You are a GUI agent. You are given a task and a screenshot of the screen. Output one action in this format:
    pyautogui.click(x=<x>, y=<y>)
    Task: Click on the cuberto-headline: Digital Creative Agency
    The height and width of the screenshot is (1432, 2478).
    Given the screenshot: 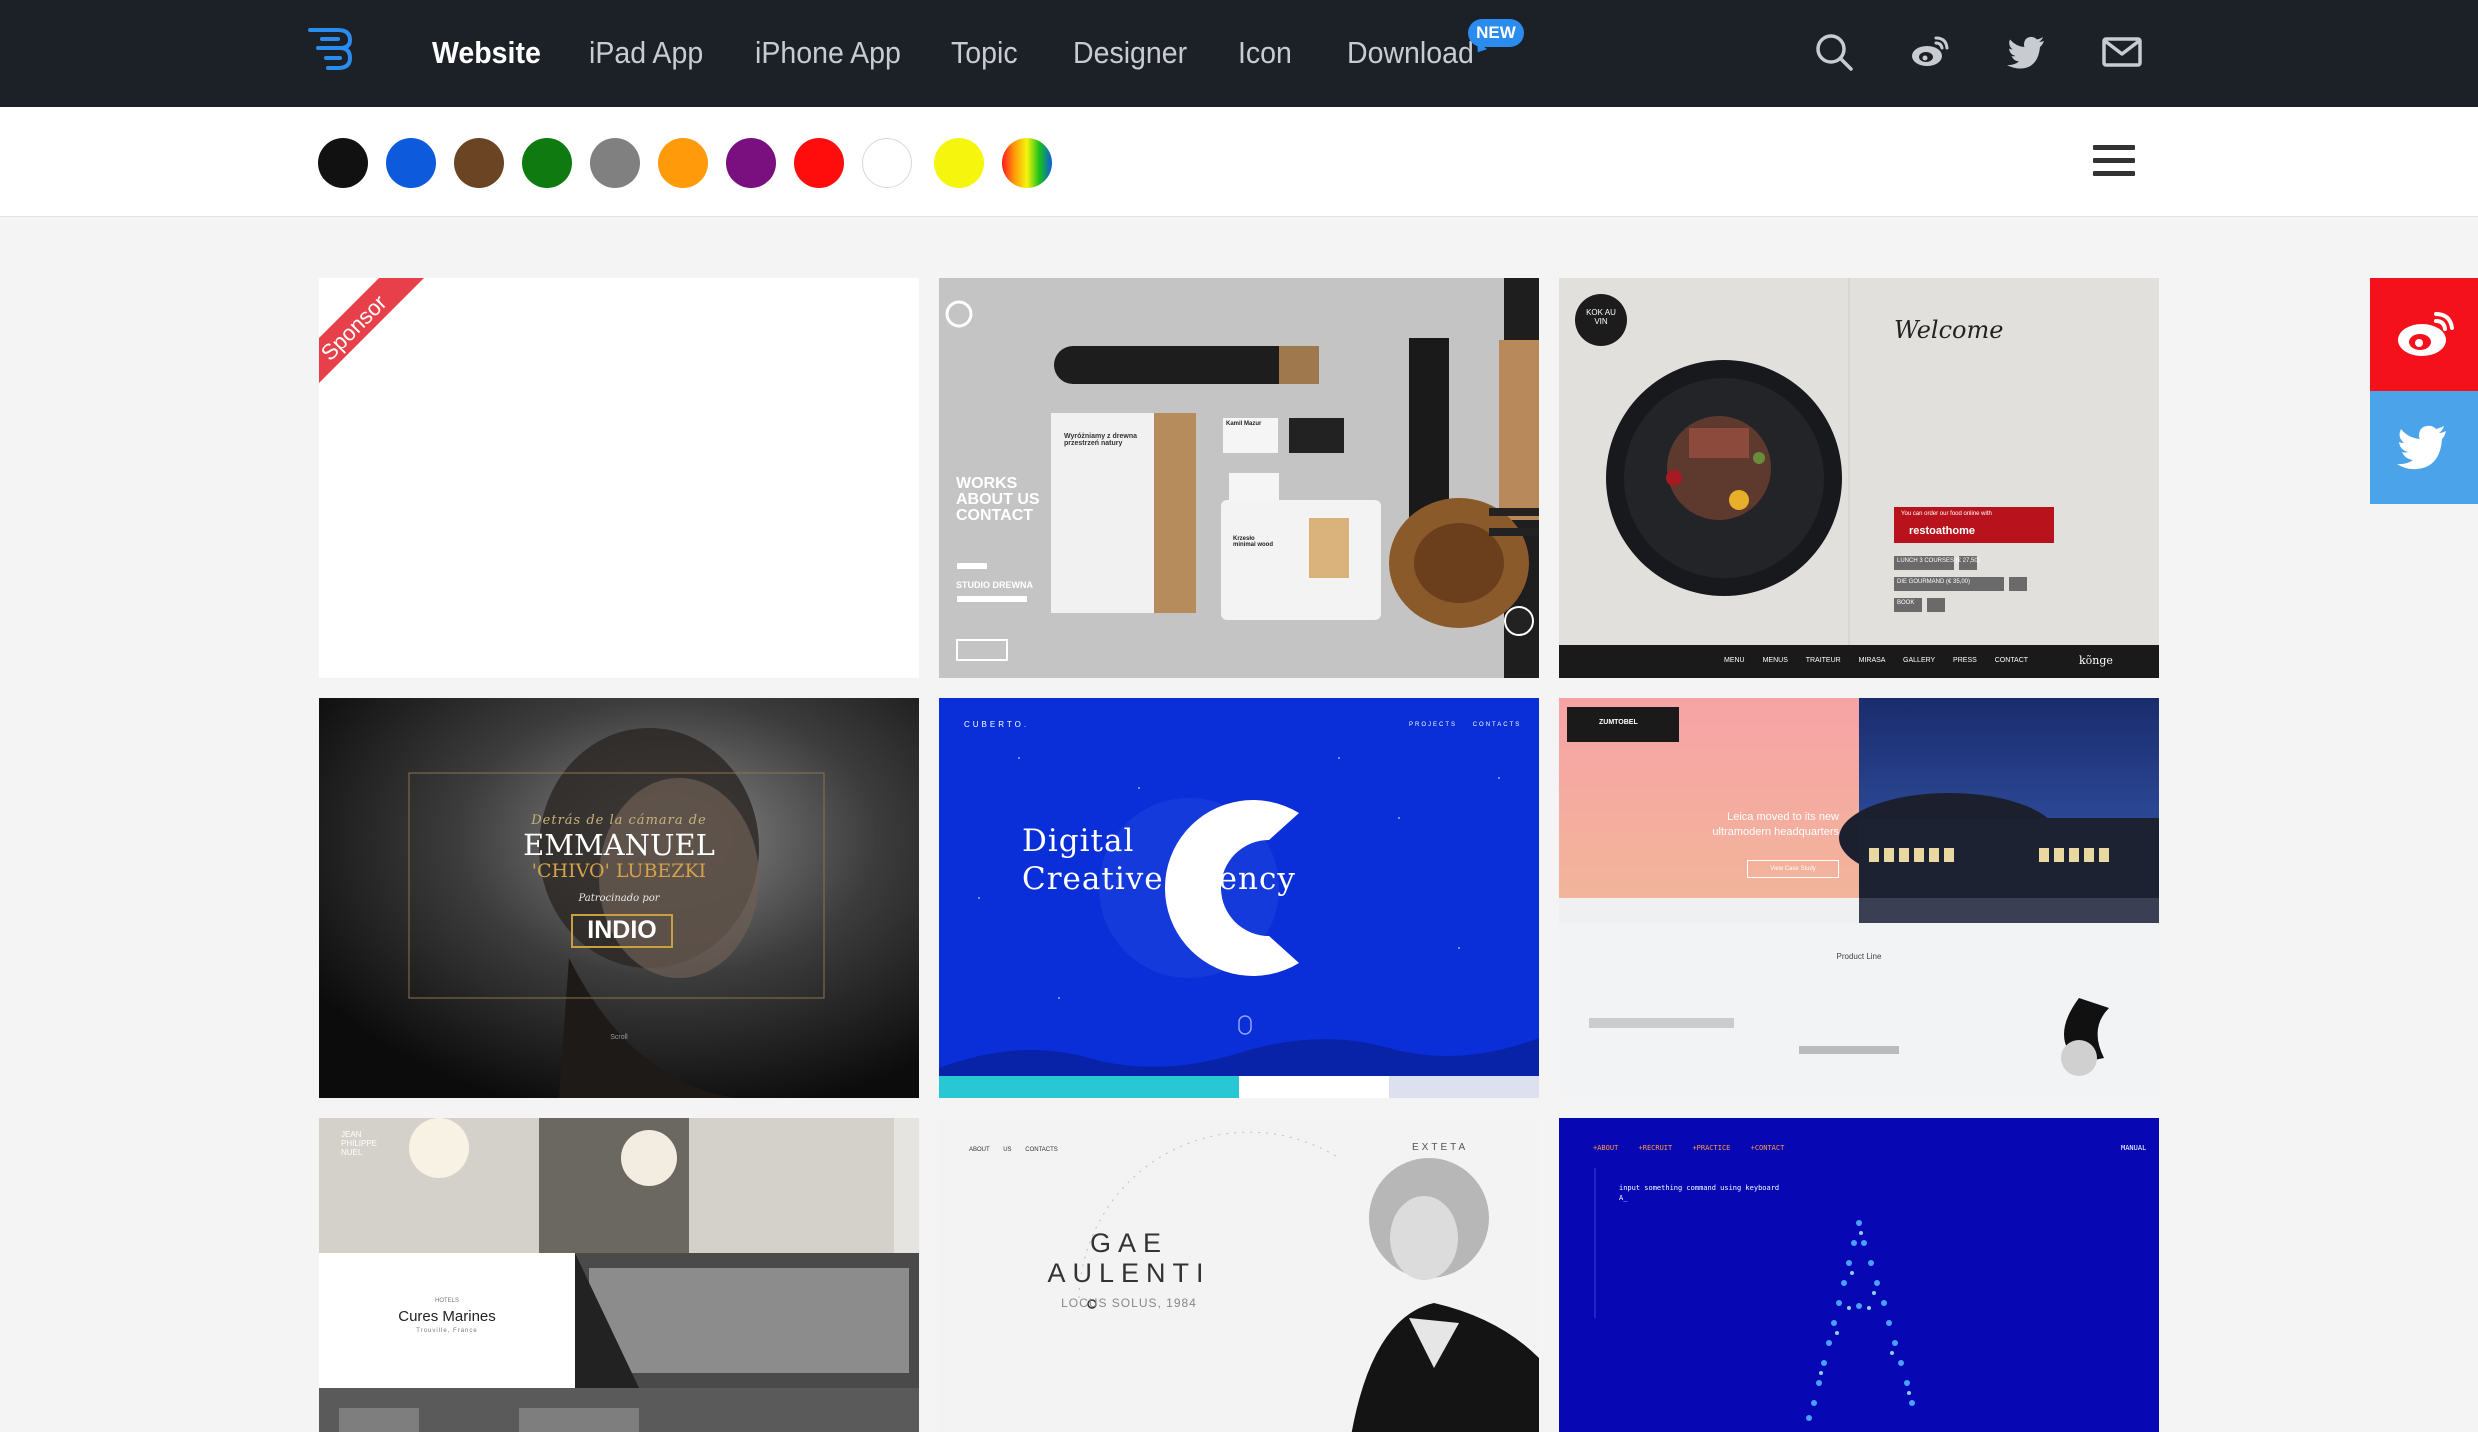 What is the action you would take?
    pyautogui.click(x=1159, y=860)
    